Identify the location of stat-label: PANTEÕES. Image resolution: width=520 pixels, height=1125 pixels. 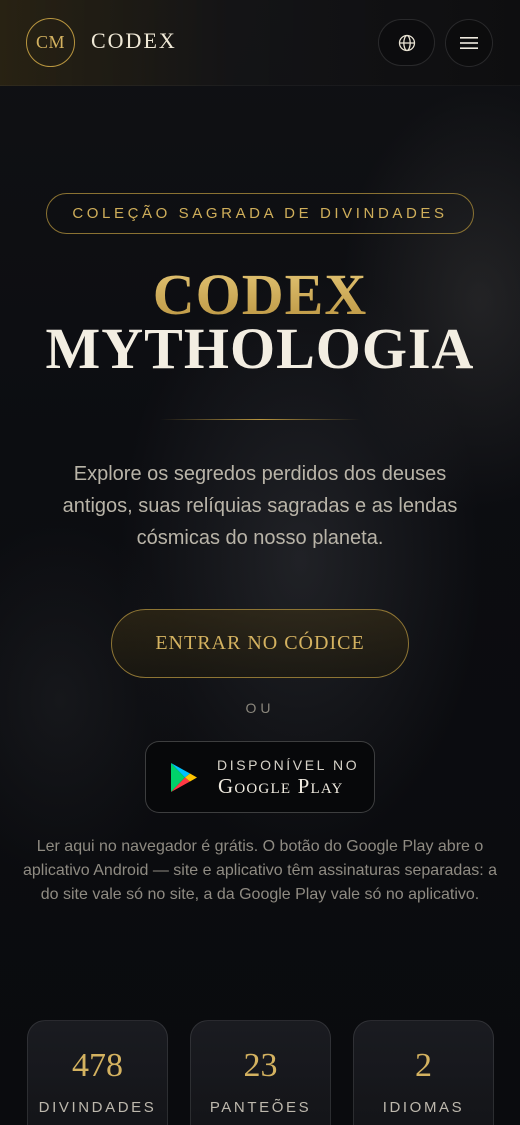
(260, 1107).